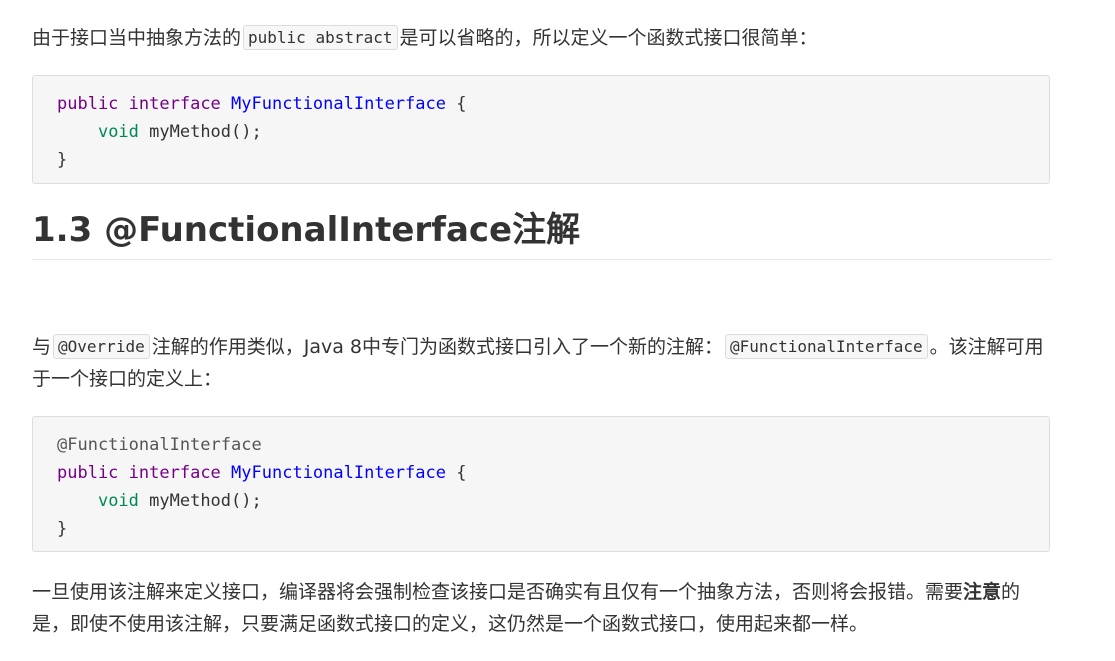 Image resolution: width=1115 pixels, height=661 pixels. What do you see at coordinates (101, 346) in the screenshot?
I see `inline-code-override: @Override` at bounding box center [101, 346].